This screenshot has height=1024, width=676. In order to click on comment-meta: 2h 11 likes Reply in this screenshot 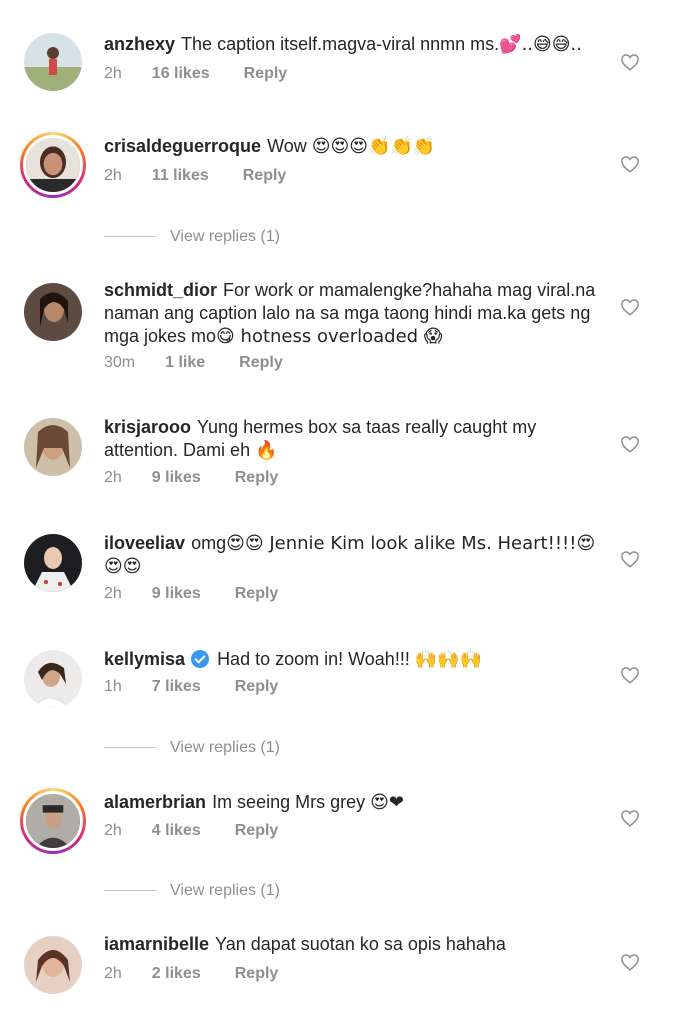, I will do `click(195, 176)`.